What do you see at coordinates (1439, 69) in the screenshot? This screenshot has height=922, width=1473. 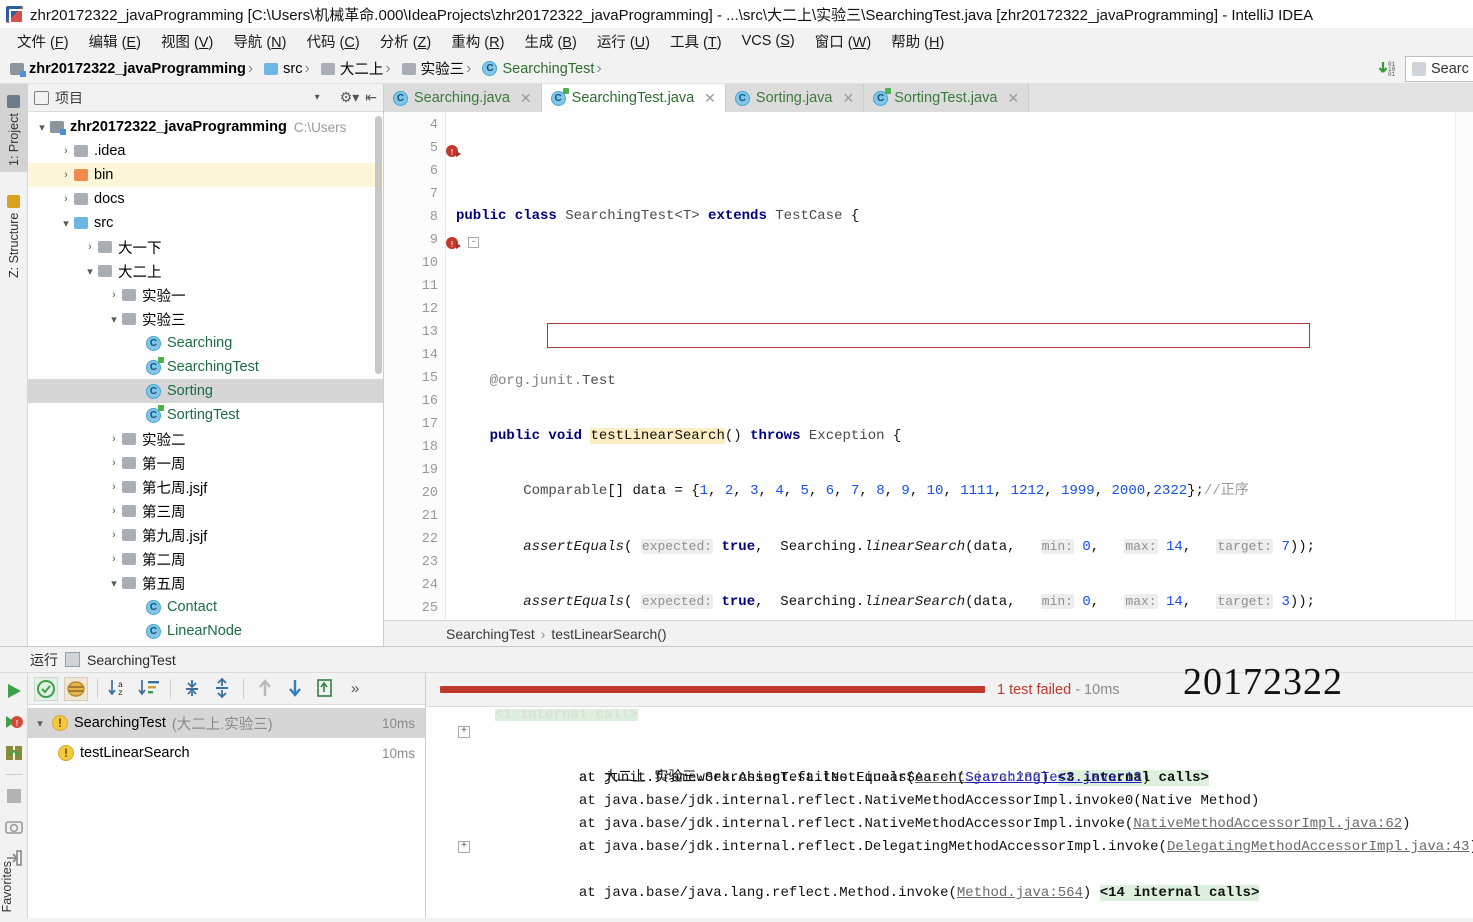 I see `search-input: Searc` at bounding box center [1439, 69].